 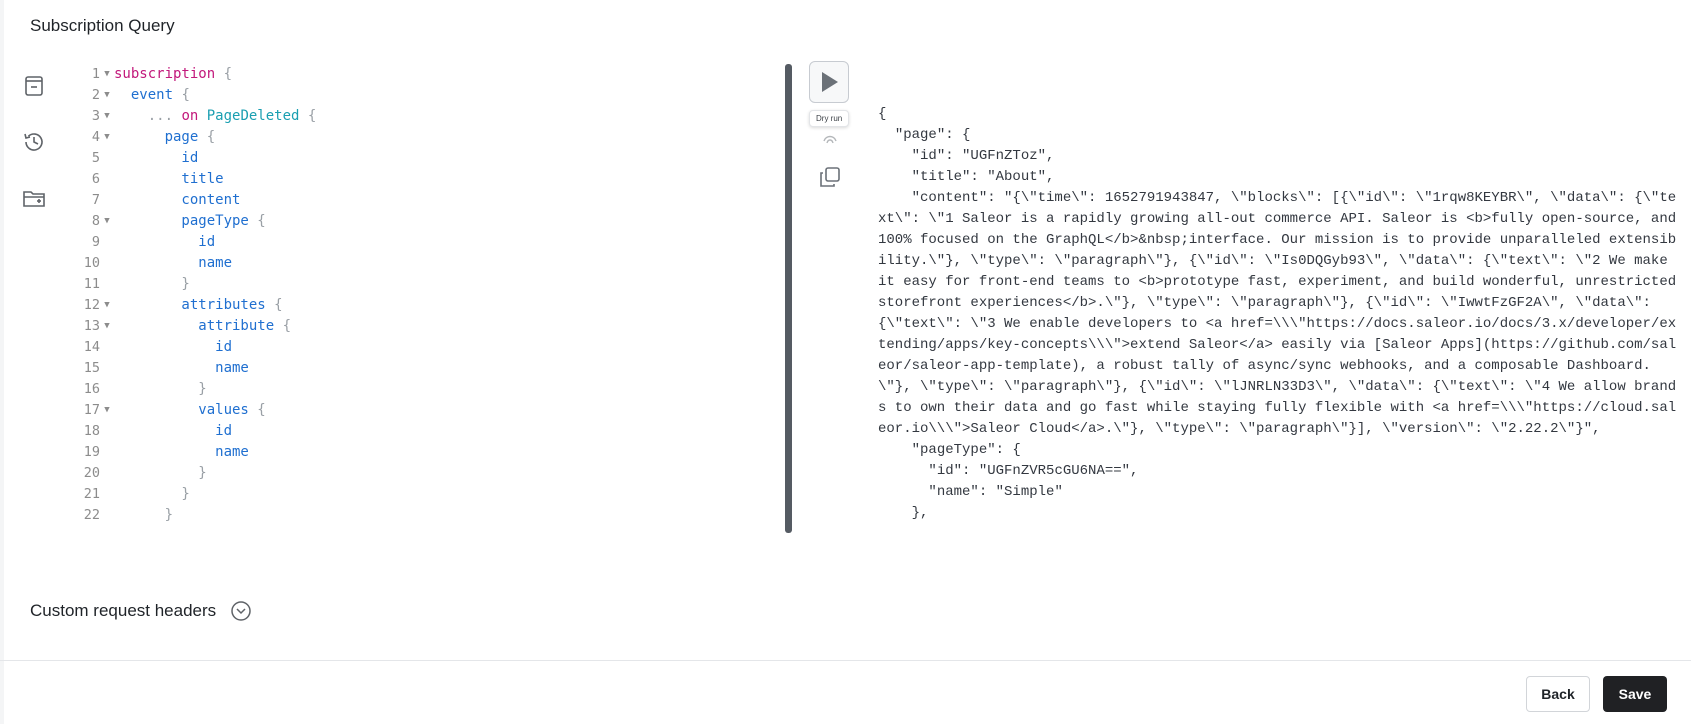 What do you see at coordinates (430, 347) in the screenshot?
I see `code-line: 14 id` at bounding box center [430, 347].